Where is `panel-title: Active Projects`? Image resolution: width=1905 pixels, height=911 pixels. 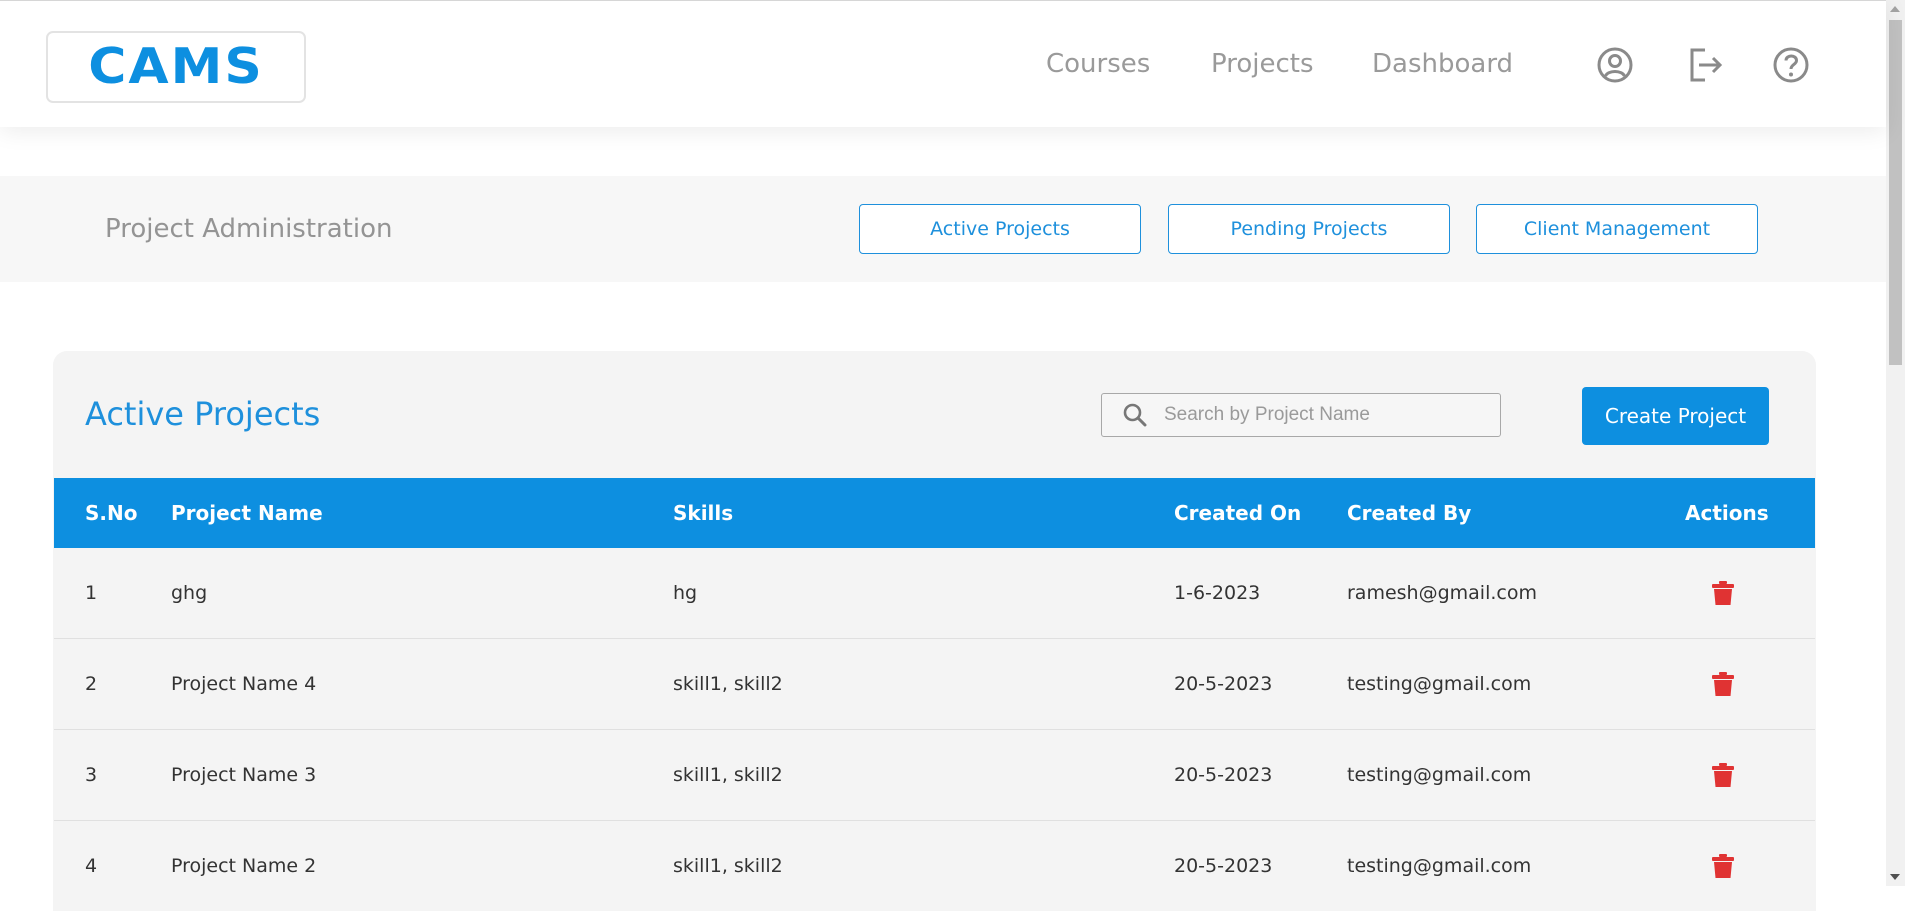 panel-title: Active Projects is located at coordinates (203, 414).